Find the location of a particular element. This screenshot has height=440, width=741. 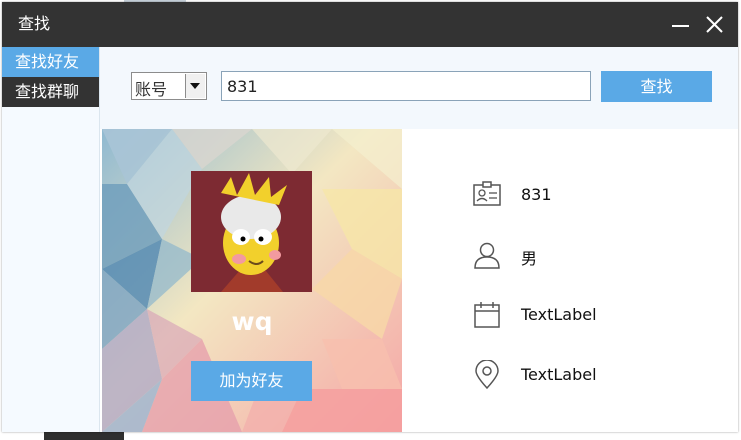

person-icon is located at coordinates (487, 255).